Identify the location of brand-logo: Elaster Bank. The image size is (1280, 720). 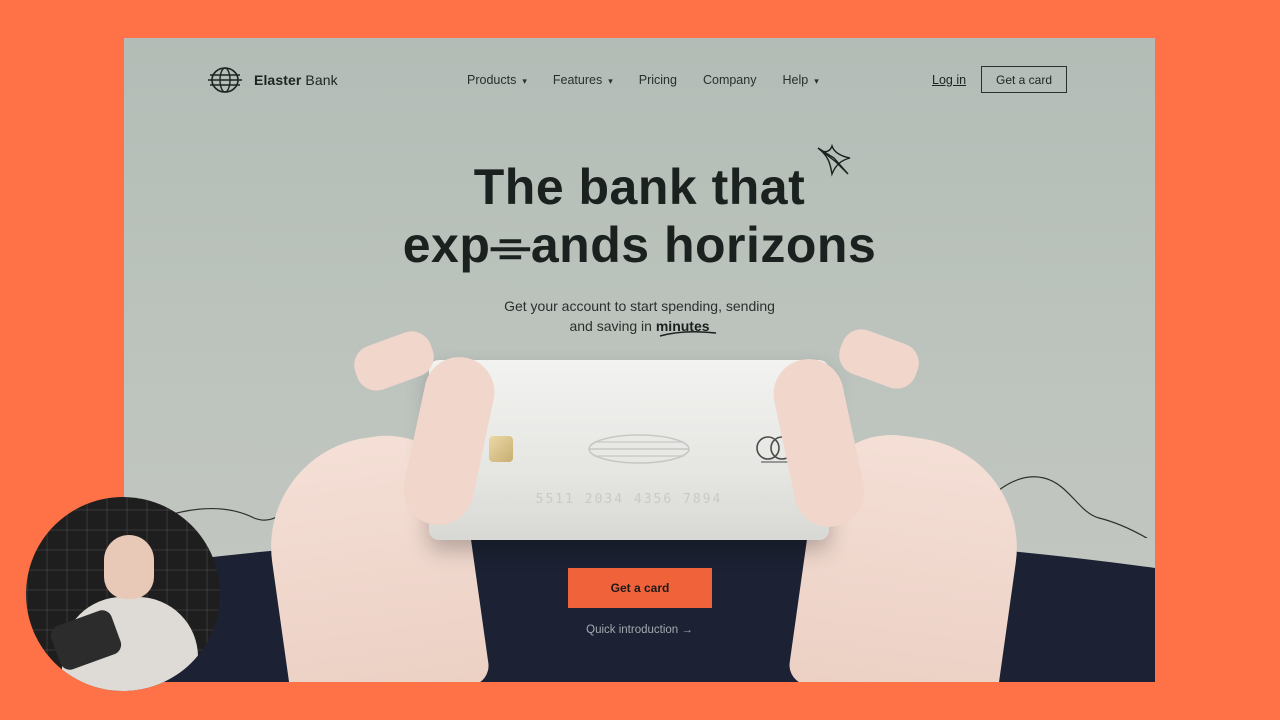
(273, 80).